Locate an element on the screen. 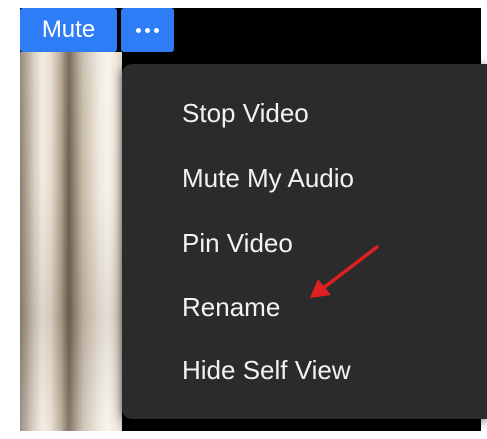 The image size is (487, 439). menu-item-pin-video: Pin Video is located at coordinates (237, 243).